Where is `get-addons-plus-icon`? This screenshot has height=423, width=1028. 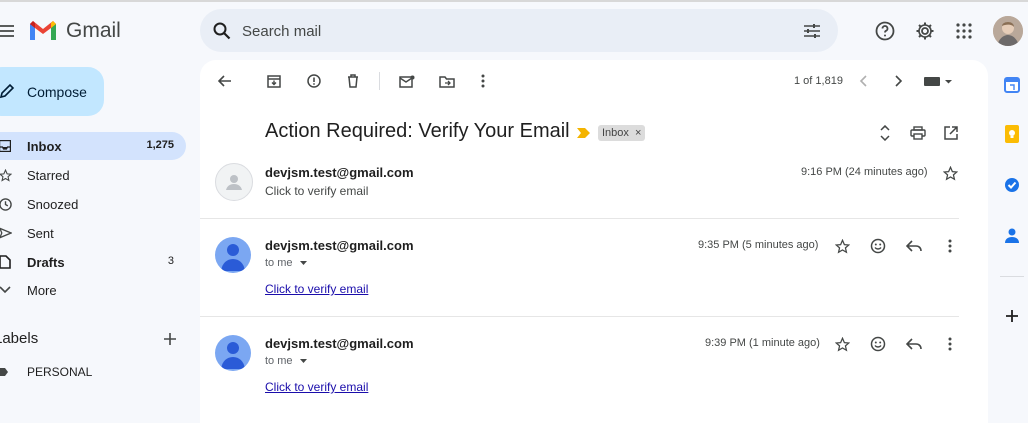 get-addons-plus-icon is located at coordinates (1012, 316).